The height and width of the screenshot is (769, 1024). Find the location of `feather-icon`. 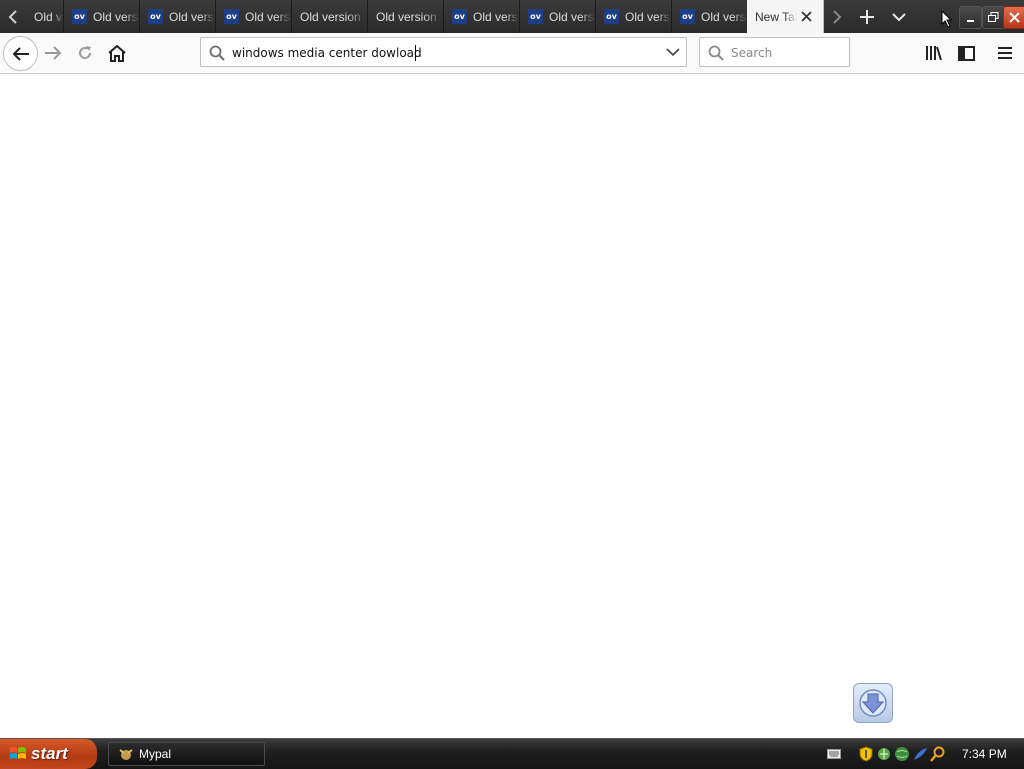

feather-icon is located at coordinates (920, 754).